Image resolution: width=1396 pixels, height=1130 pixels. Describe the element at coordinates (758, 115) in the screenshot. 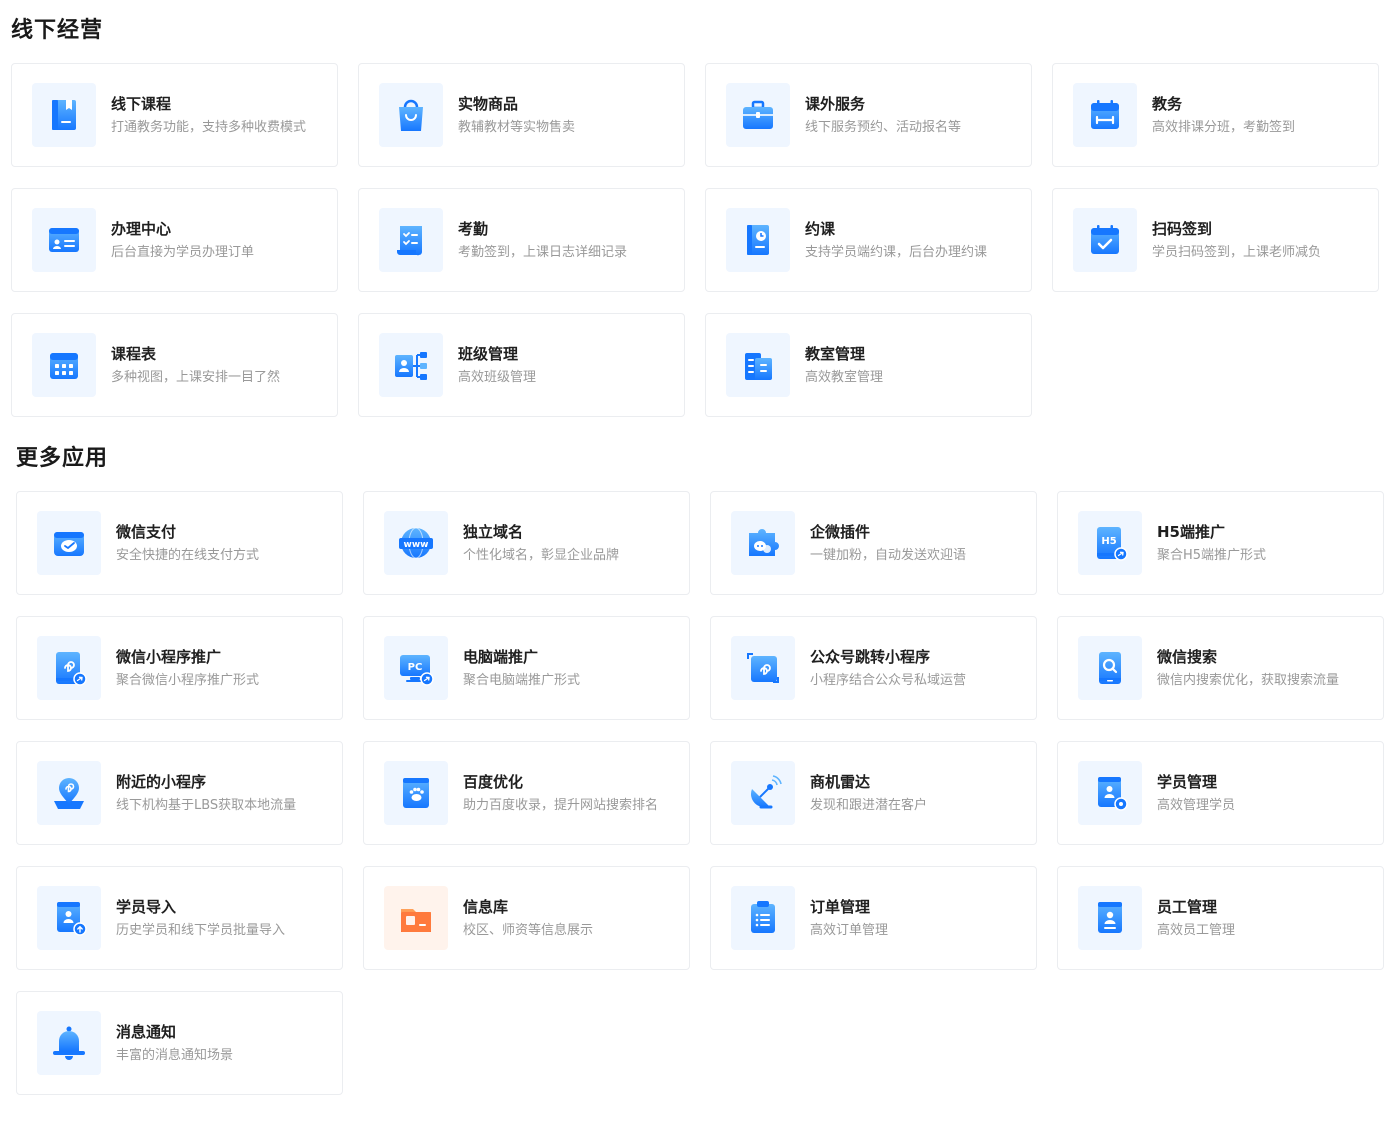

I see `briefcase-icon` at that location.